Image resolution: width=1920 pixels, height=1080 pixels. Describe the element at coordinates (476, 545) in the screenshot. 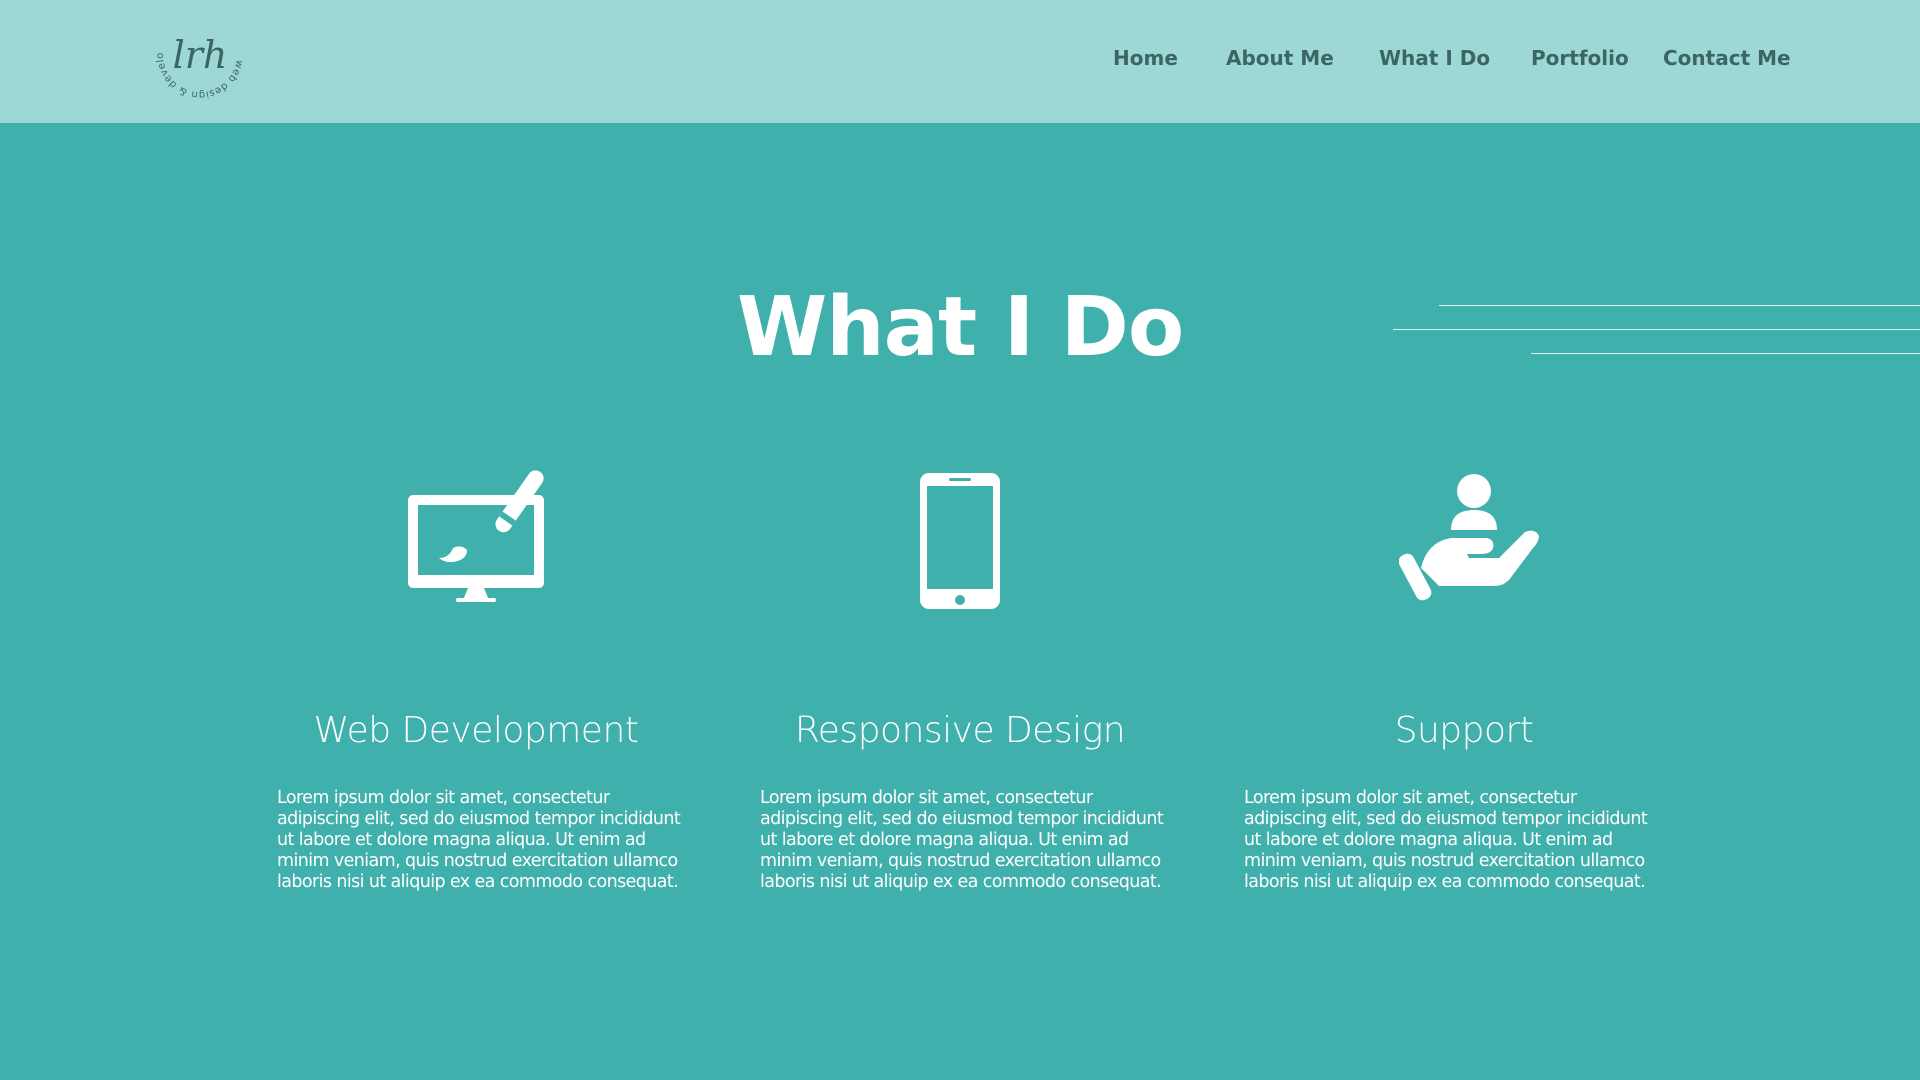

I see `monitor-paintbrush-icon` at that location.